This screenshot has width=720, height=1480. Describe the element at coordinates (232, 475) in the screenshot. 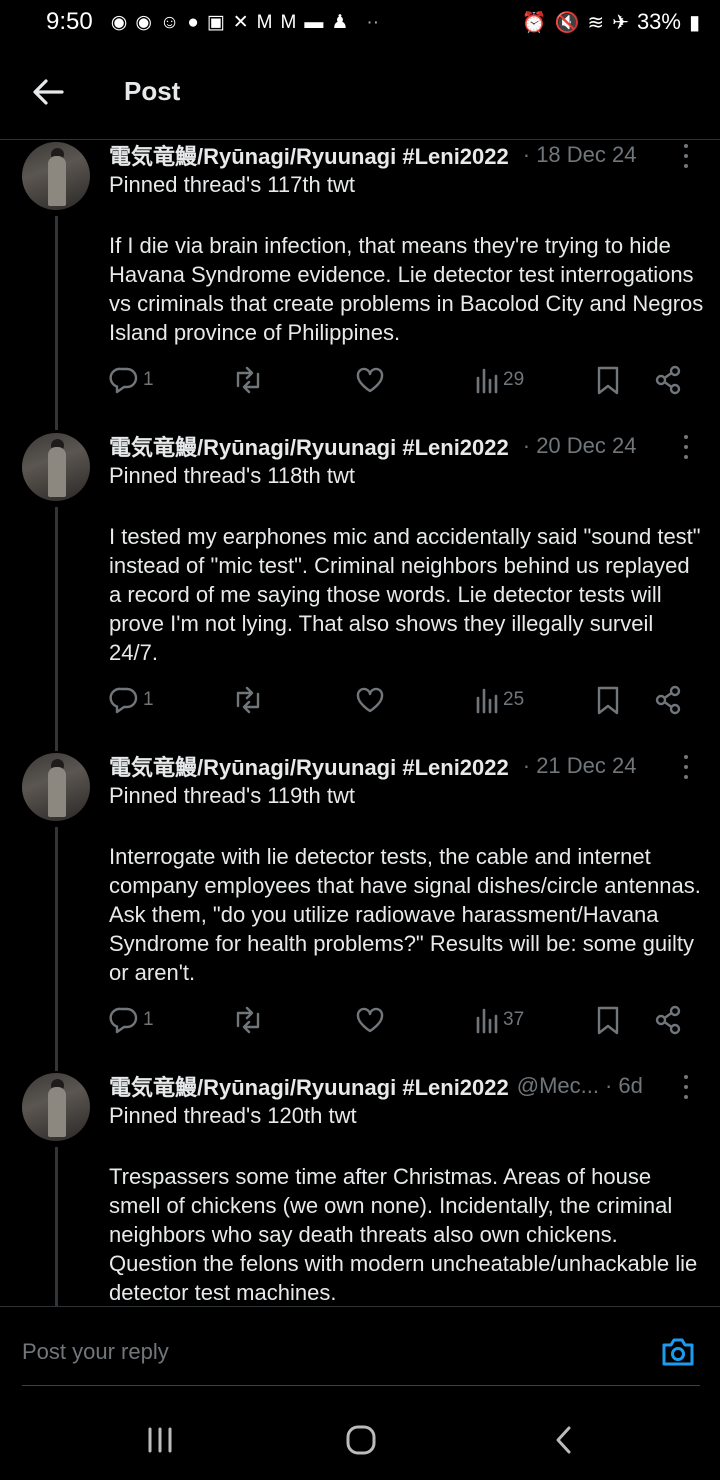

I see `tweet-subtitle: Pinned thread's 118th twt` at that location.